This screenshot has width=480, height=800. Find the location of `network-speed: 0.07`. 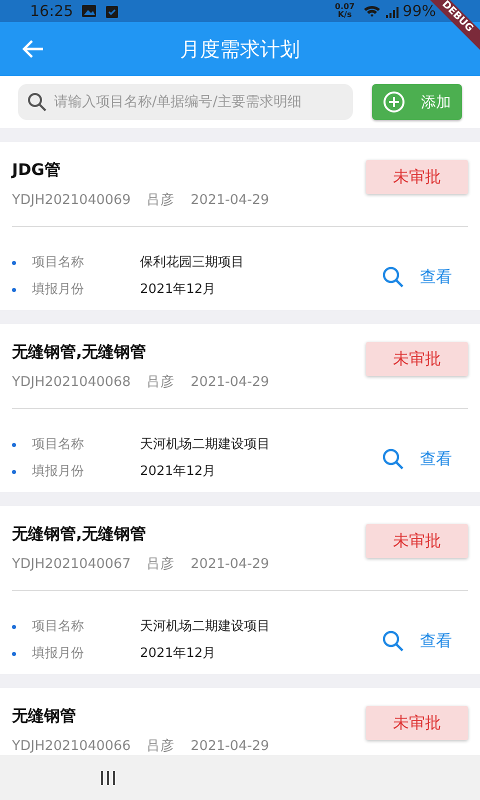

network-speed: 0.07 is located at coordinates (344, 7).